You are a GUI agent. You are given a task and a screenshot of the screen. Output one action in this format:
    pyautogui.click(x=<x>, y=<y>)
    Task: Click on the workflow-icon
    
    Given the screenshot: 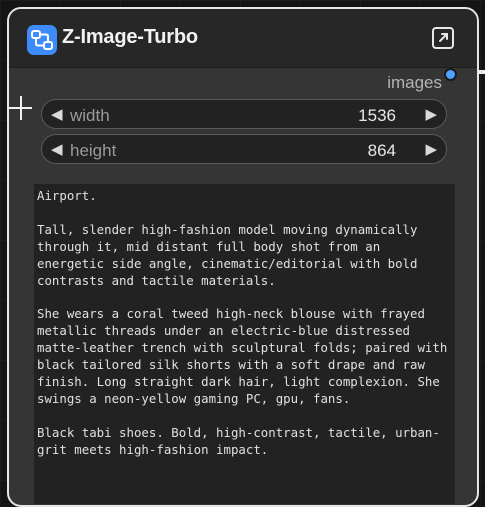 What is the action you would take?
    pyautogui.click(x=42, y=40)
    